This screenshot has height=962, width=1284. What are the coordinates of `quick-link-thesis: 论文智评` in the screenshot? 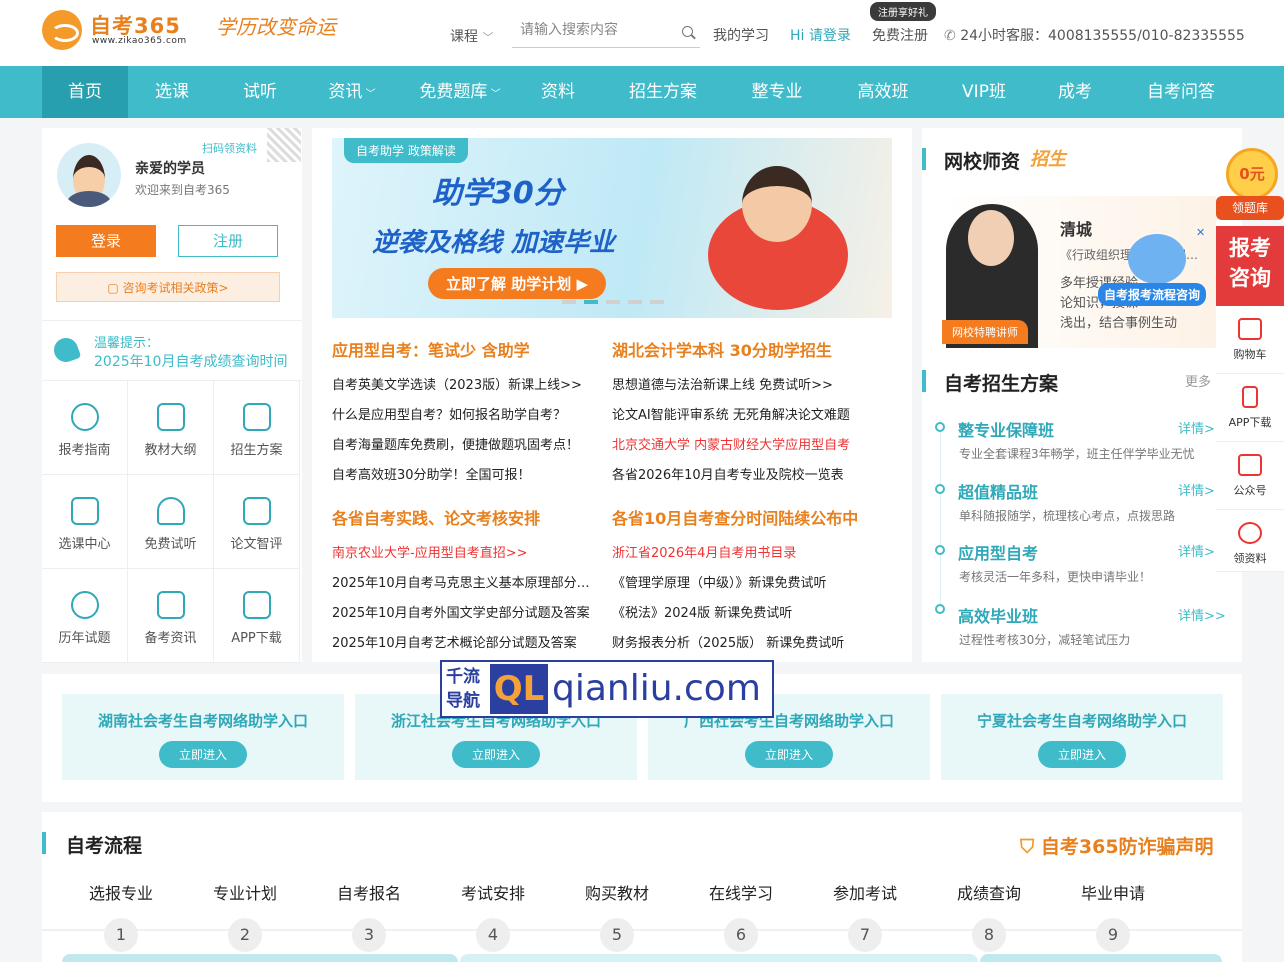 It's located at (257, 522).